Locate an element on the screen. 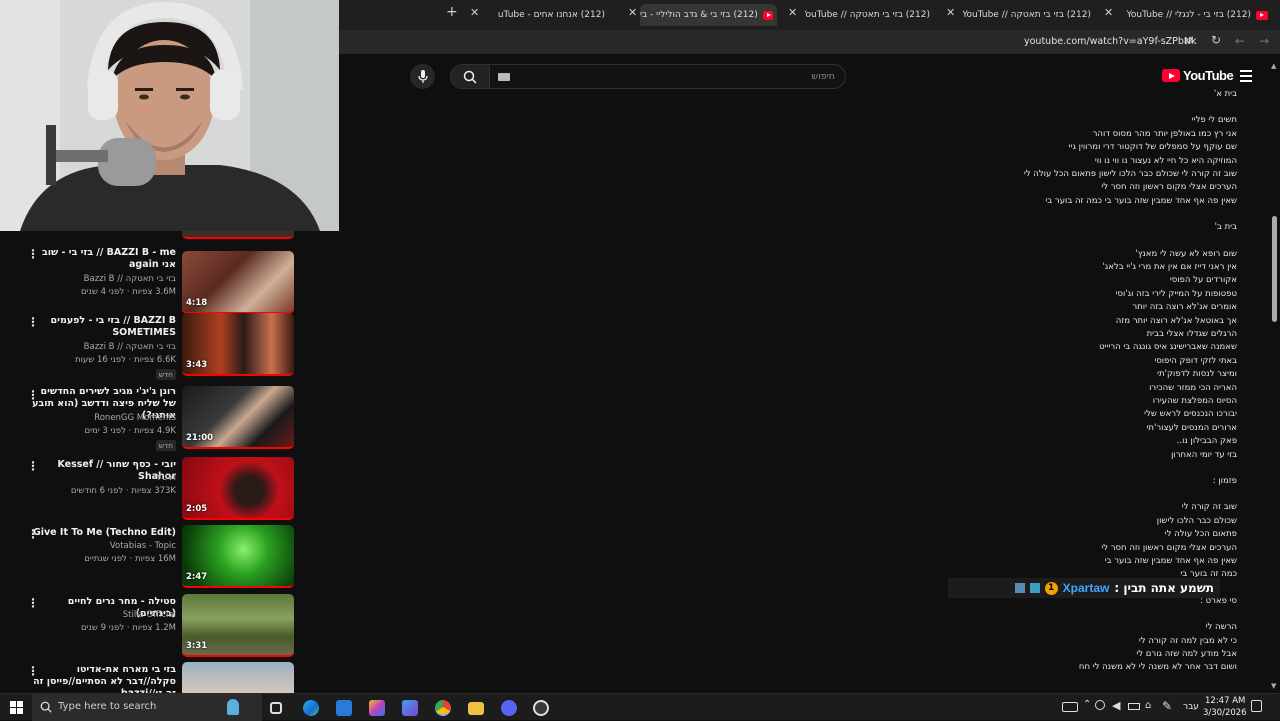 This screenshot has width=1280, height=721. tray-icon is located at coordinates (1100, 705).